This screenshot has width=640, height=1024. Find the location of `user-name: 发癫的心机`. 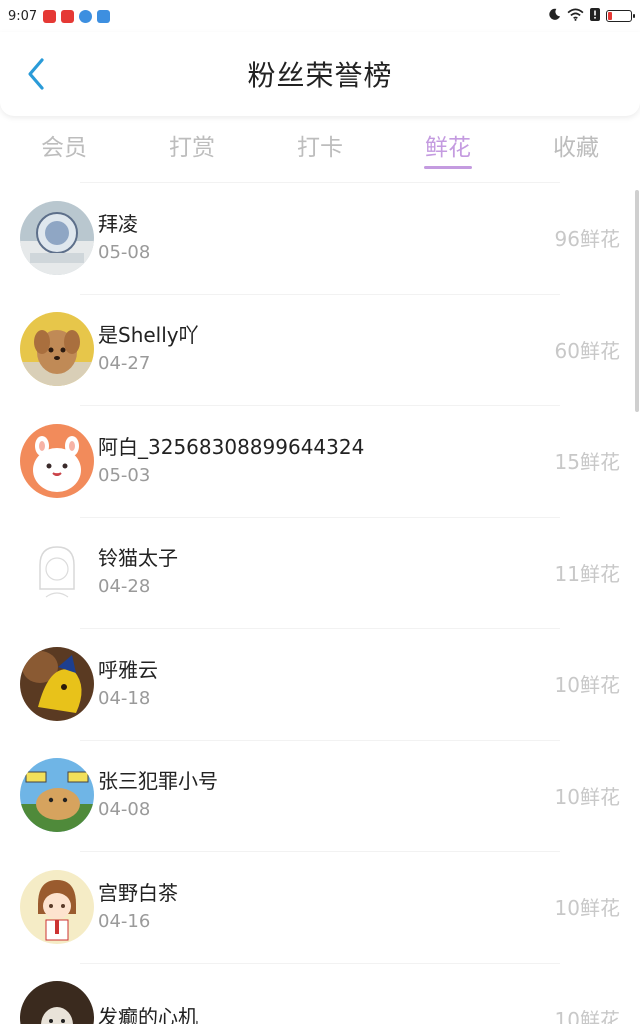

user-name: 发癫的心机 is located at coordinates (148, 1014).